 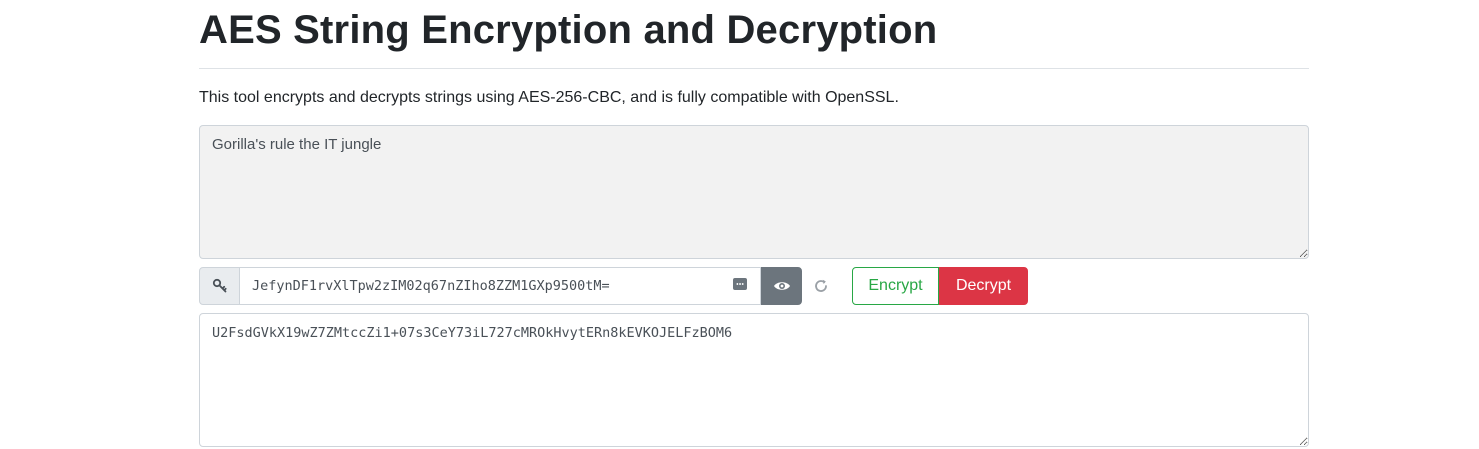 I want to click on title-divider, so click(x=754, y=68).